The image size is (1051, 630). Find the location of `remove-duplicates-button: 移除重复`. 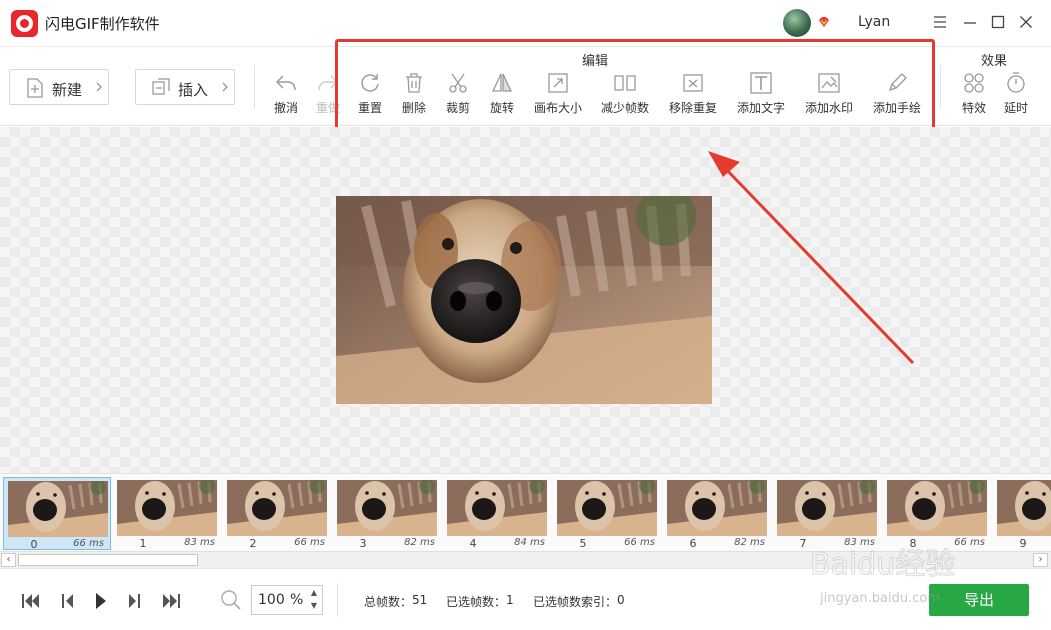

remove-duplicates-button: 移除重复 is located at coordinates (693, 95).